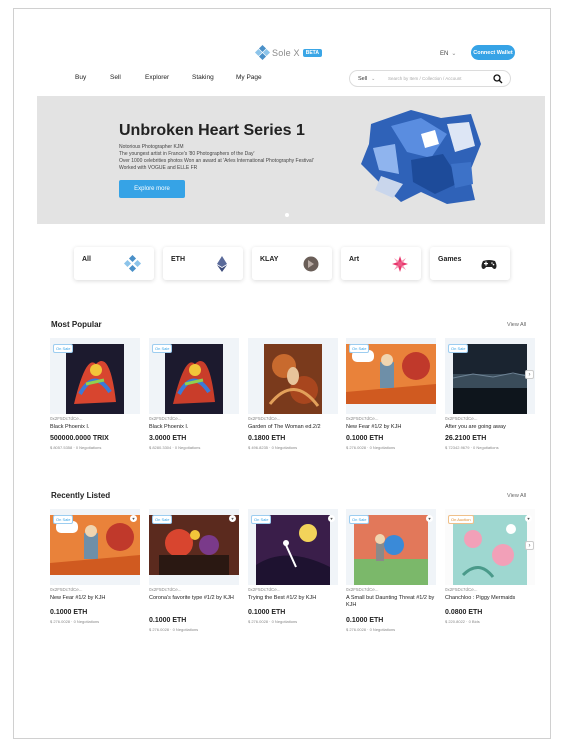 This screenshot has width=563, height=745. Describe the element at coordinates (390, 601) in the screenshot. I see `nft-name: A Small but Daunting Threat #1/2 by KJH` at that location.